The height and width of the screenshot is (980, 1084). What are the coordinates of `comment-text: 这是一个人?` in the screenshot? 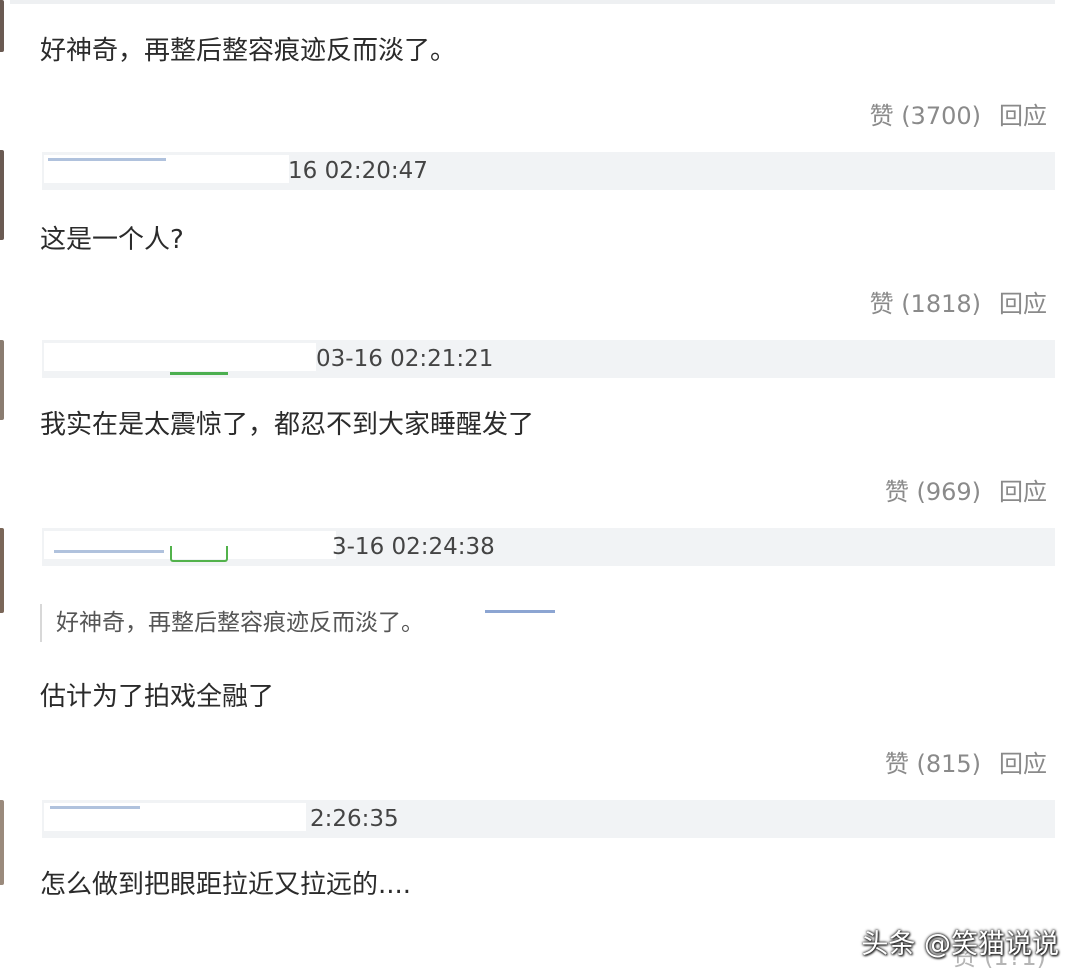 It's located at (112, 240).